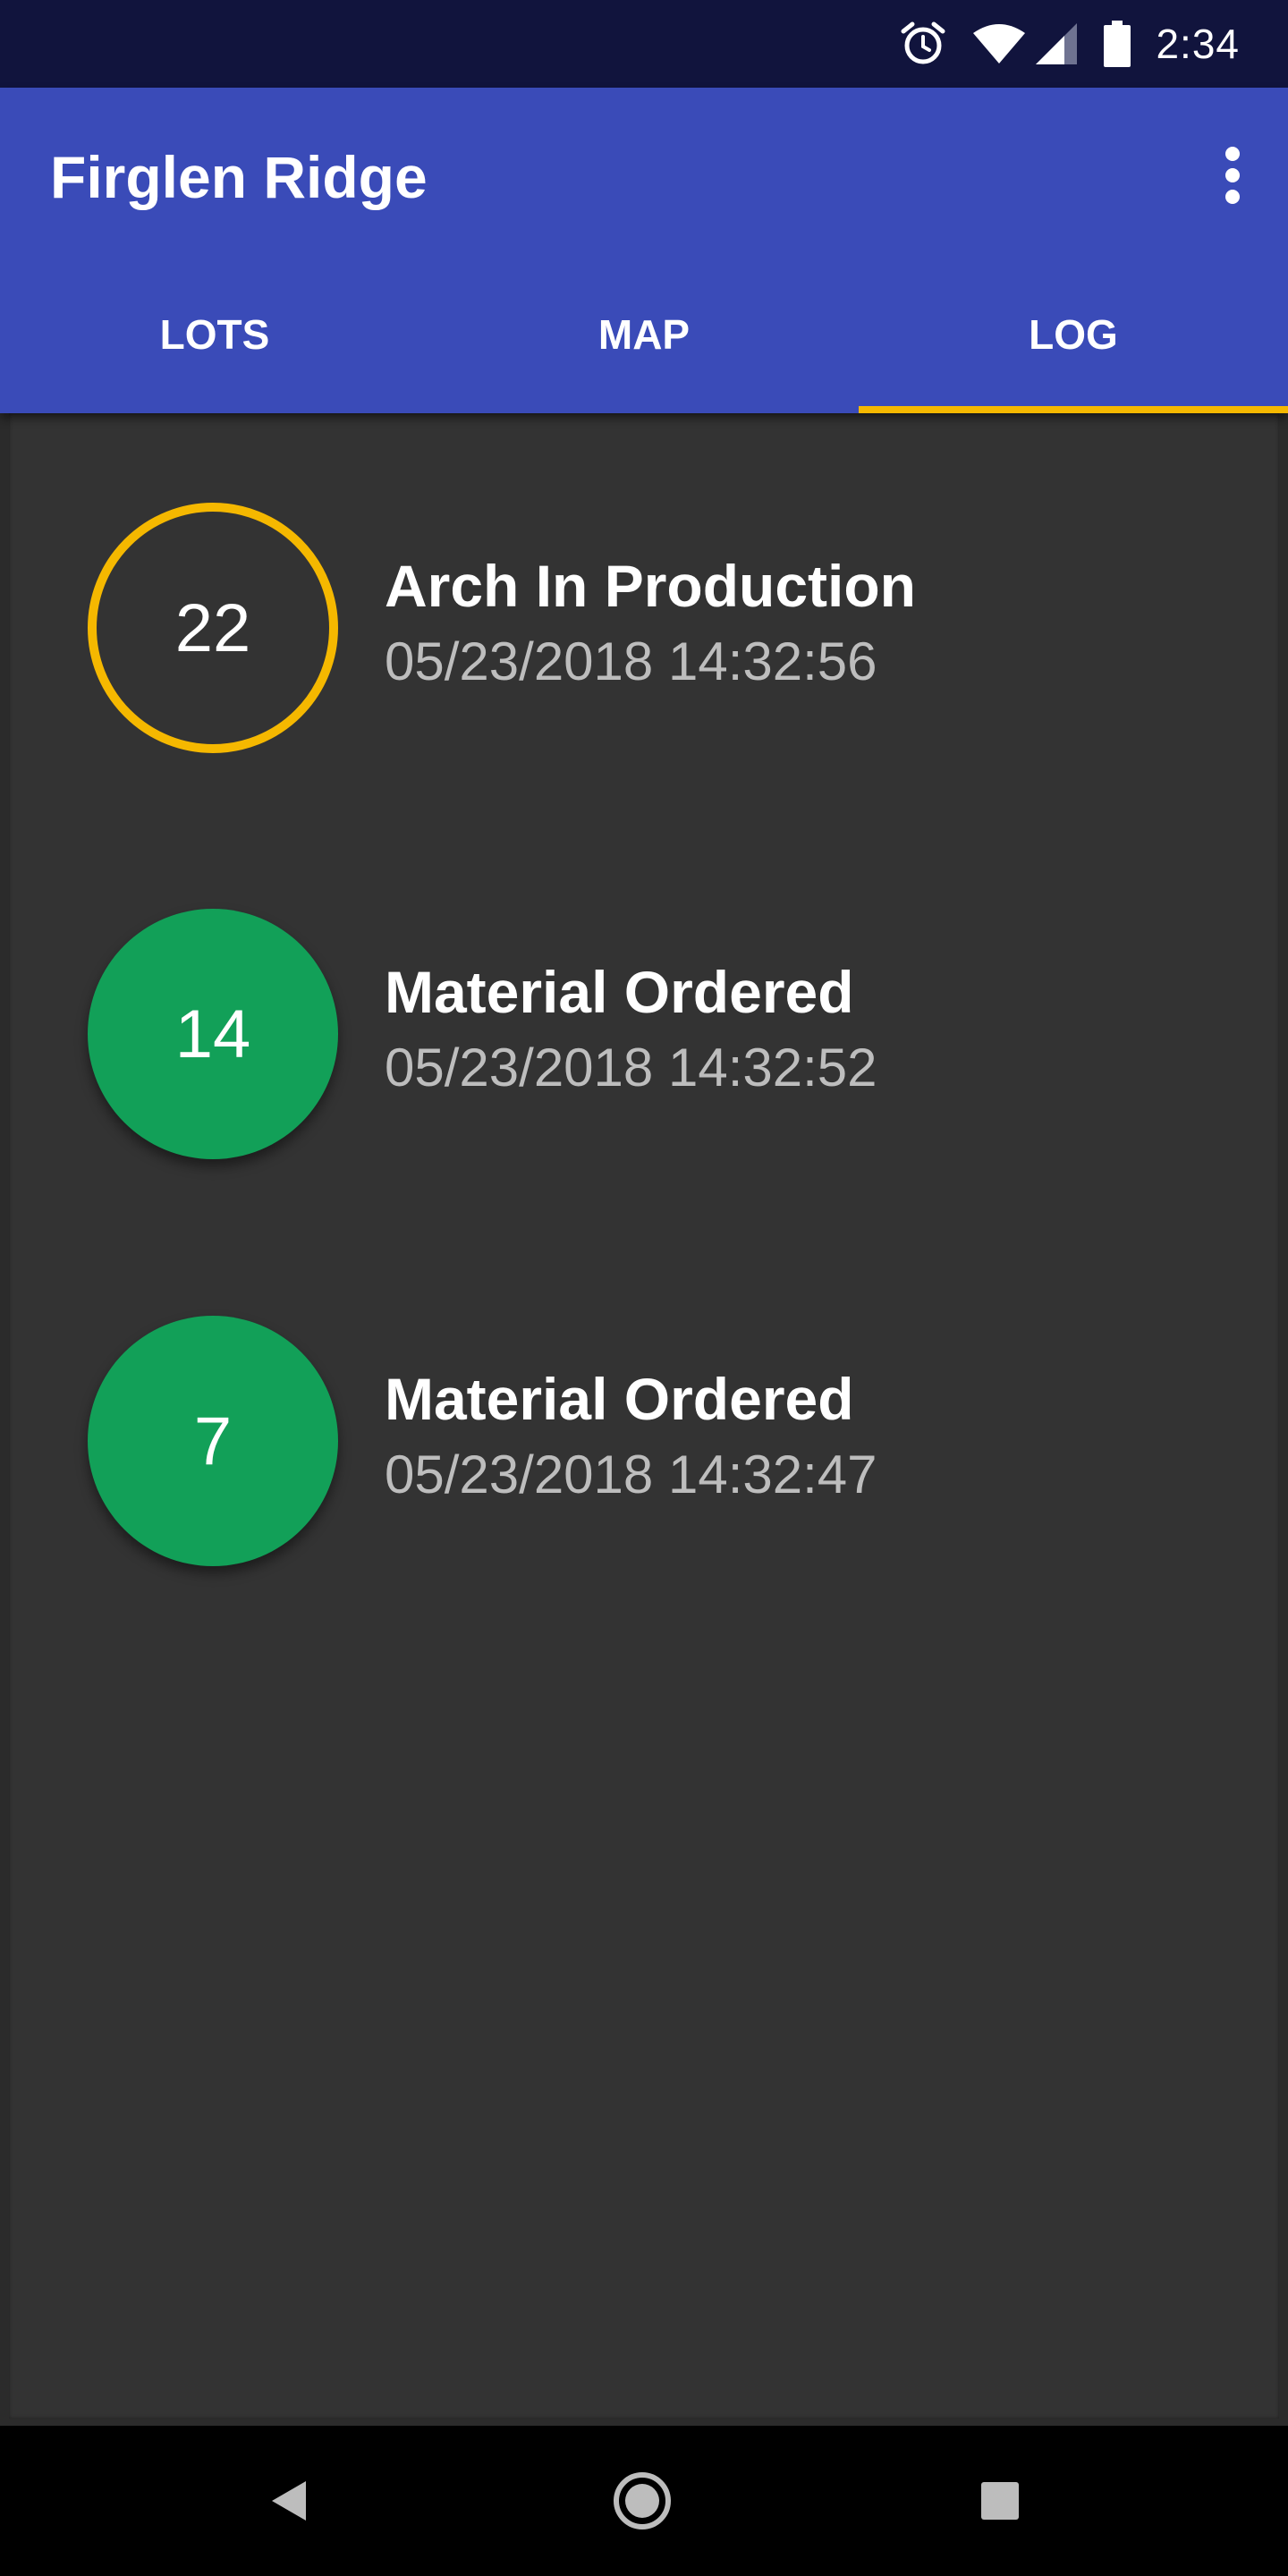 This screenshot has height=2576, width=1288. What do you see at coordinates (644, 44) in the screenshot?
I see `status-bar: 2:34` at bounding box center [644, 44].